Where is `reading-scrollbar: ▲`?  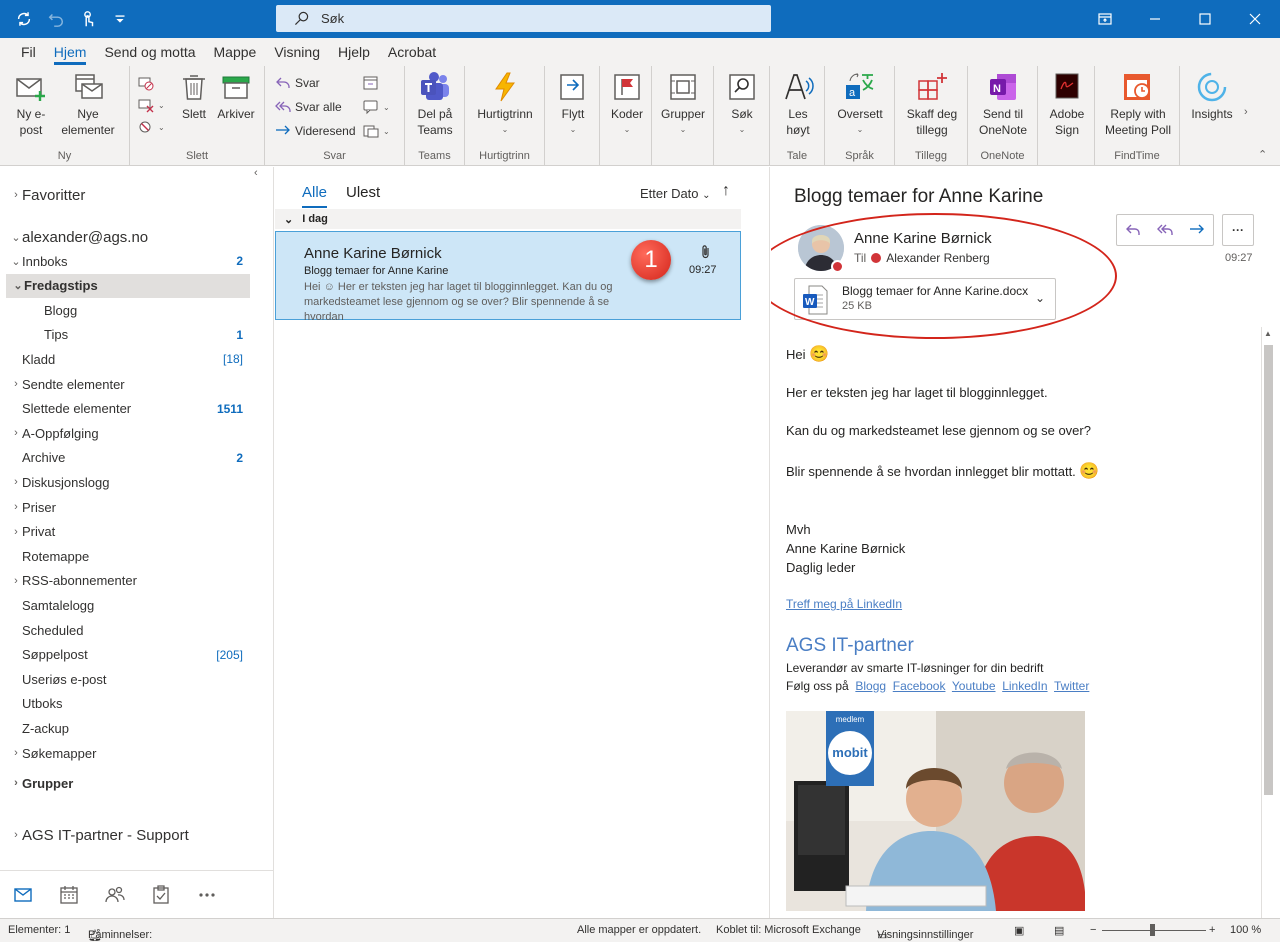 reading-scrollbar: ▲ is located at coordinates (1268, 622).